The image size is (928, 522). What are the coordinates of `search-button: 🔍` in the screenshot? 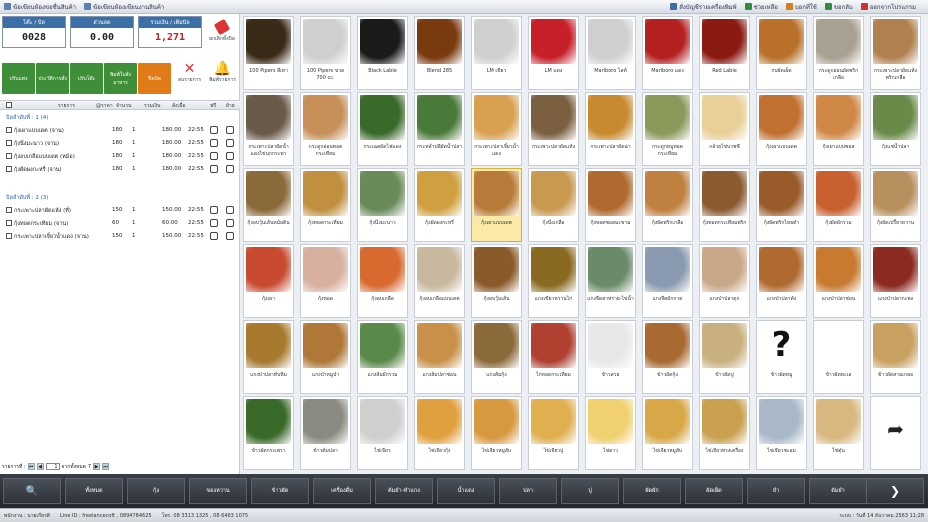 It's located at (32, 491).